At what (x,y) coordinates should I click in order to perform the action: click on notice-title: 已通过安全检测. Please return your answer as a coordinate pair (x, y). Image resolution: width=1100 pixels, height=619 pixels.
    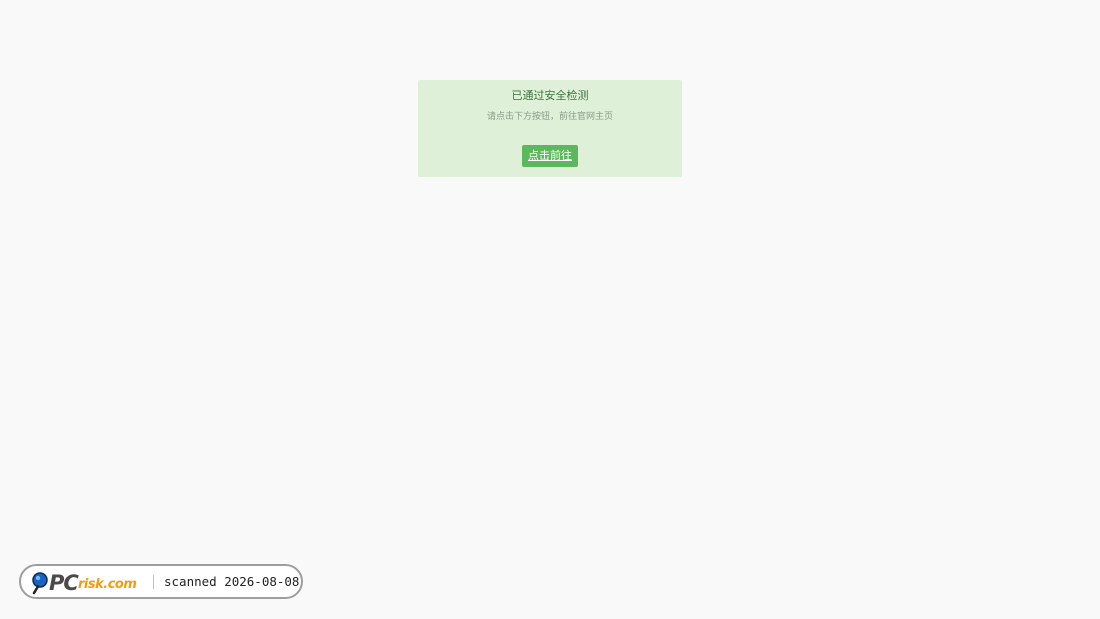
    Looking at the image, I should click on (550, 95).